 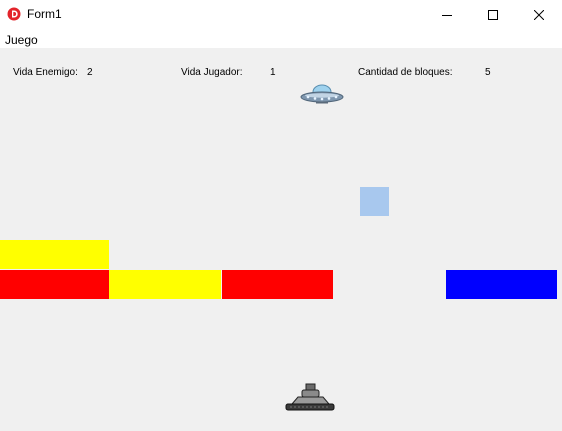 I want to click on projectile, so click(x=374, y=201).